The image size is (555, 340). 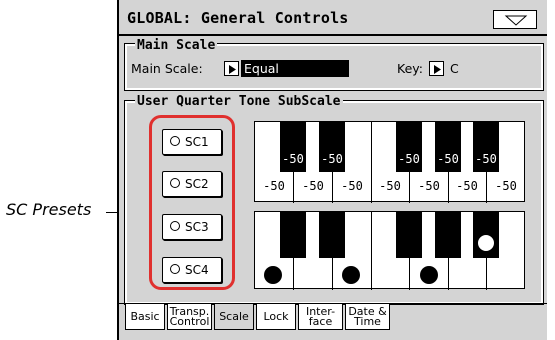 I want to click on main-scale-select-button, so click(x=231, y=68).